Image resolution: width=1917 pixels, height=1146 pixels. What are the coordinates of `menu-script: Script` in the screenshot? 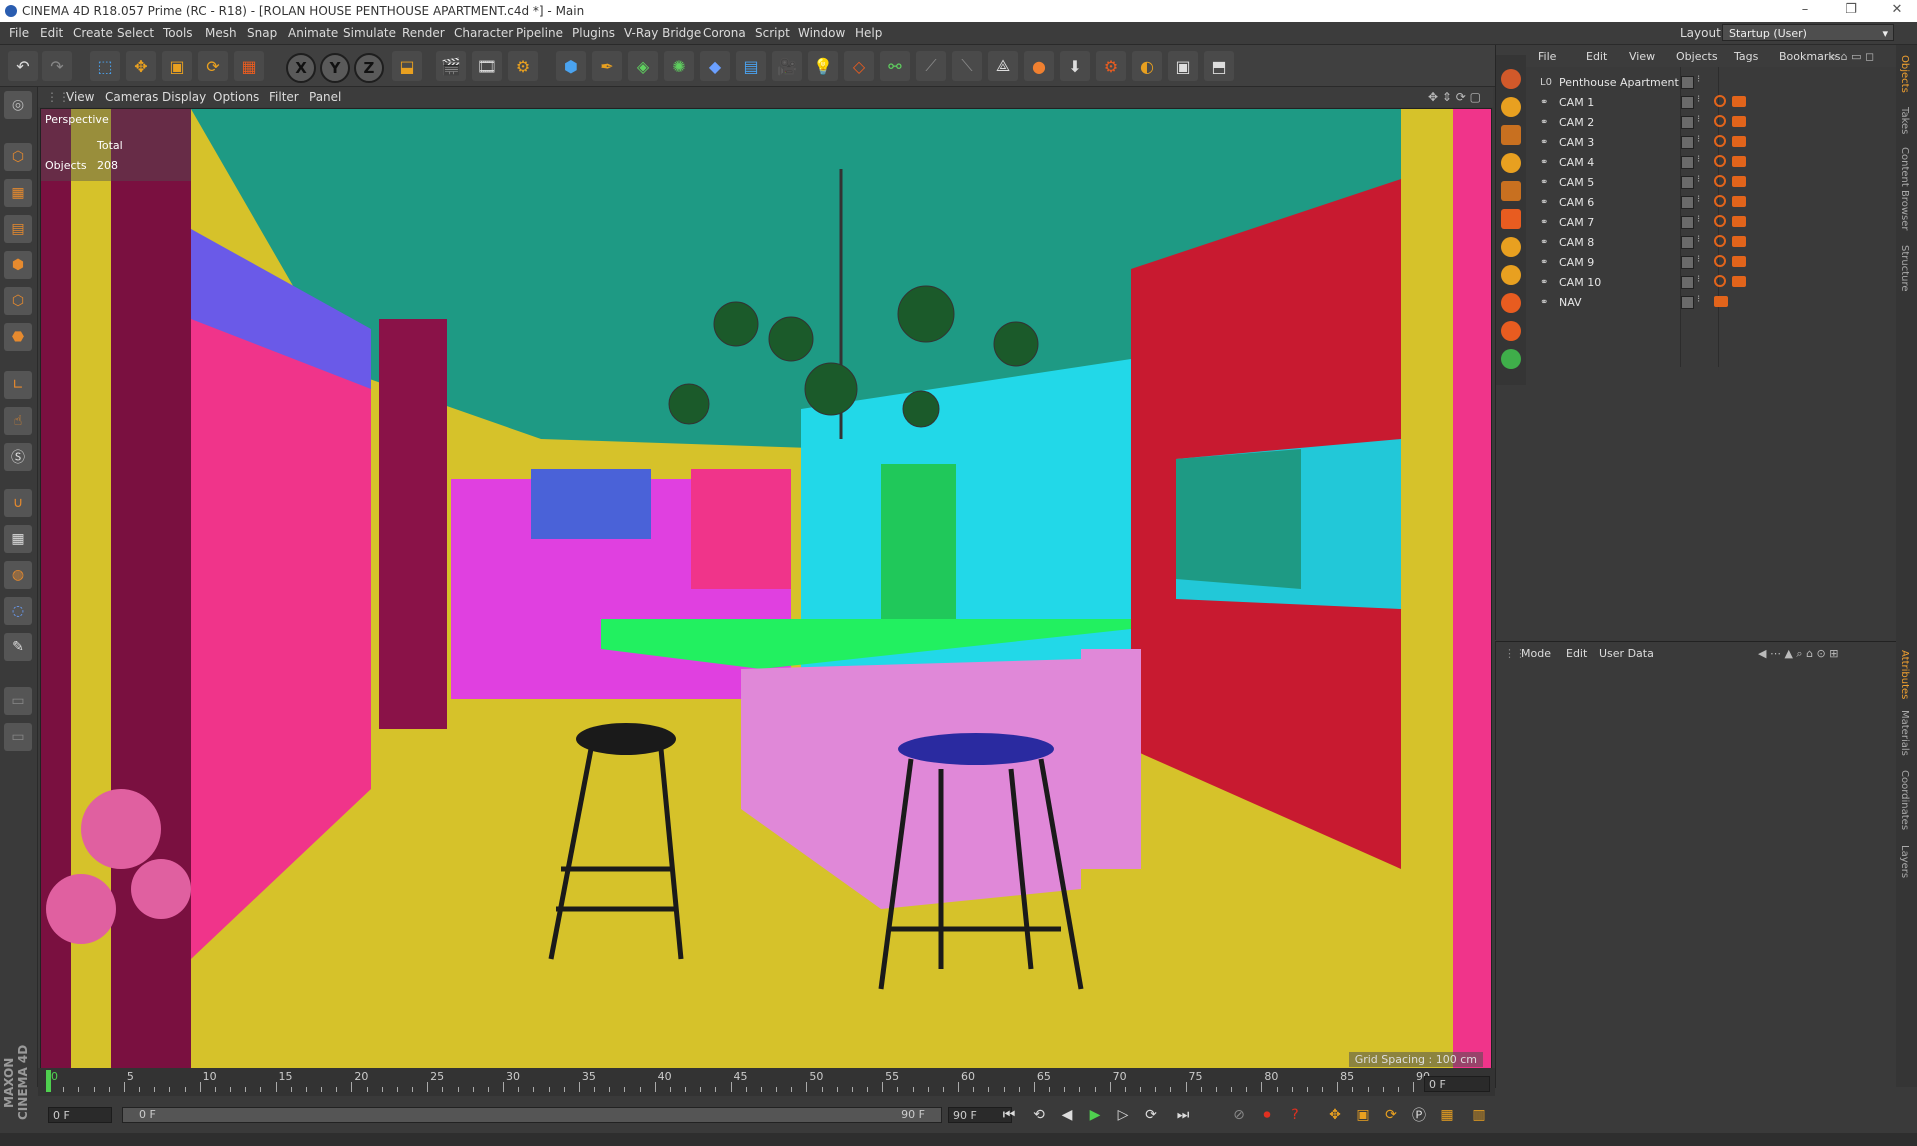 It's located at (772, 33).